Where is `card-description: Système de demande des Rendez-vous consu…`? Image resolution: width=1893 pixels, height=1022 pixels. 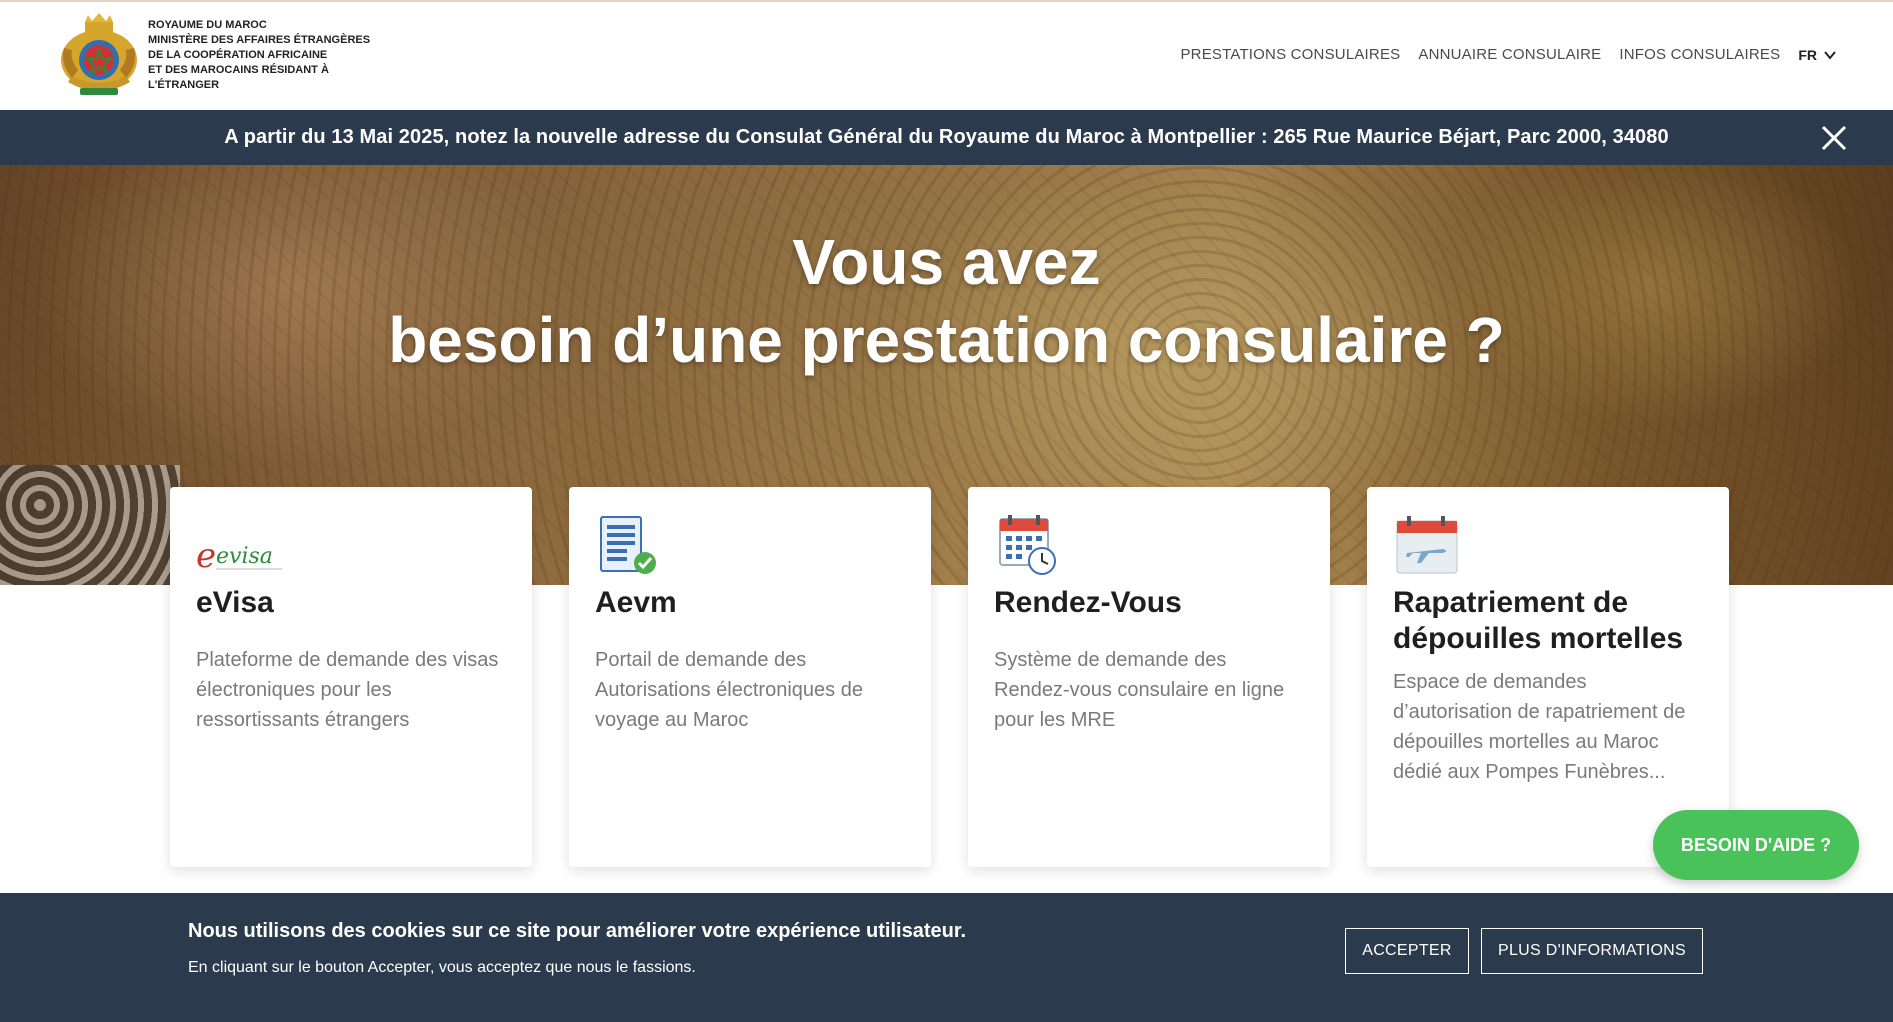 card-description: Système de demande des Rendez-vous consu… is located at coordinates (1139, 690).